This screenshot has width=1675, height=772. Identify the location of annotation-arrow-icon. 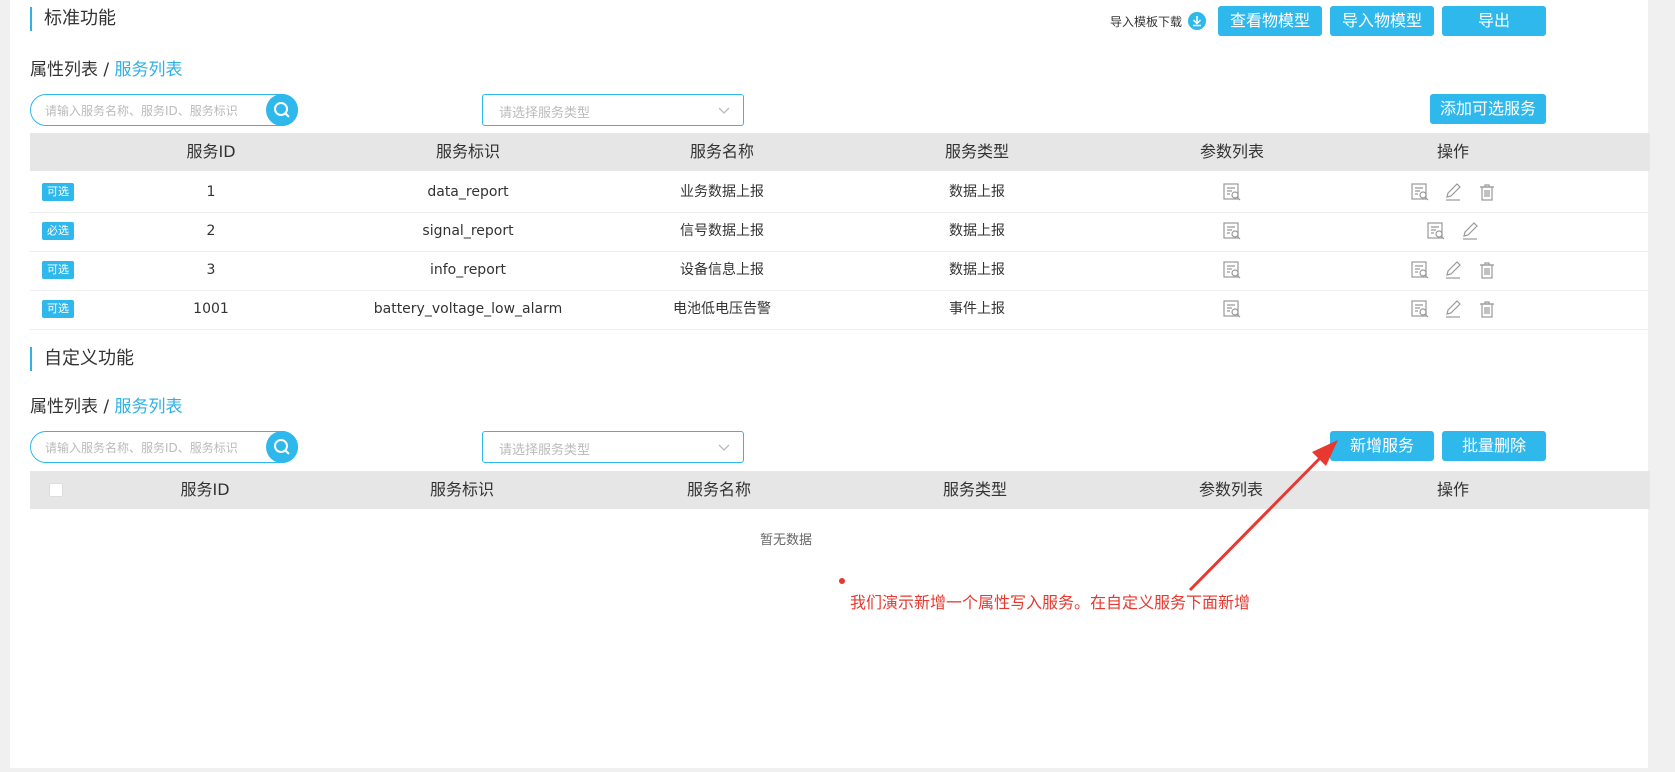
(1088, 516).